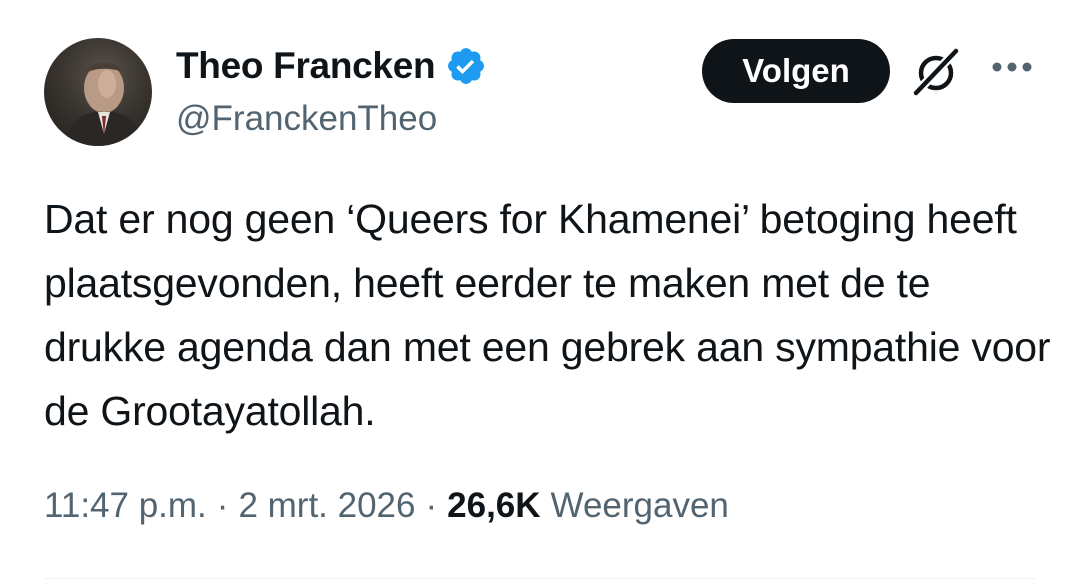 The width and height of the screenshot is (1080, 582). I want to click on tweet-date: 2 mrt. 2026, so click(326, 506).